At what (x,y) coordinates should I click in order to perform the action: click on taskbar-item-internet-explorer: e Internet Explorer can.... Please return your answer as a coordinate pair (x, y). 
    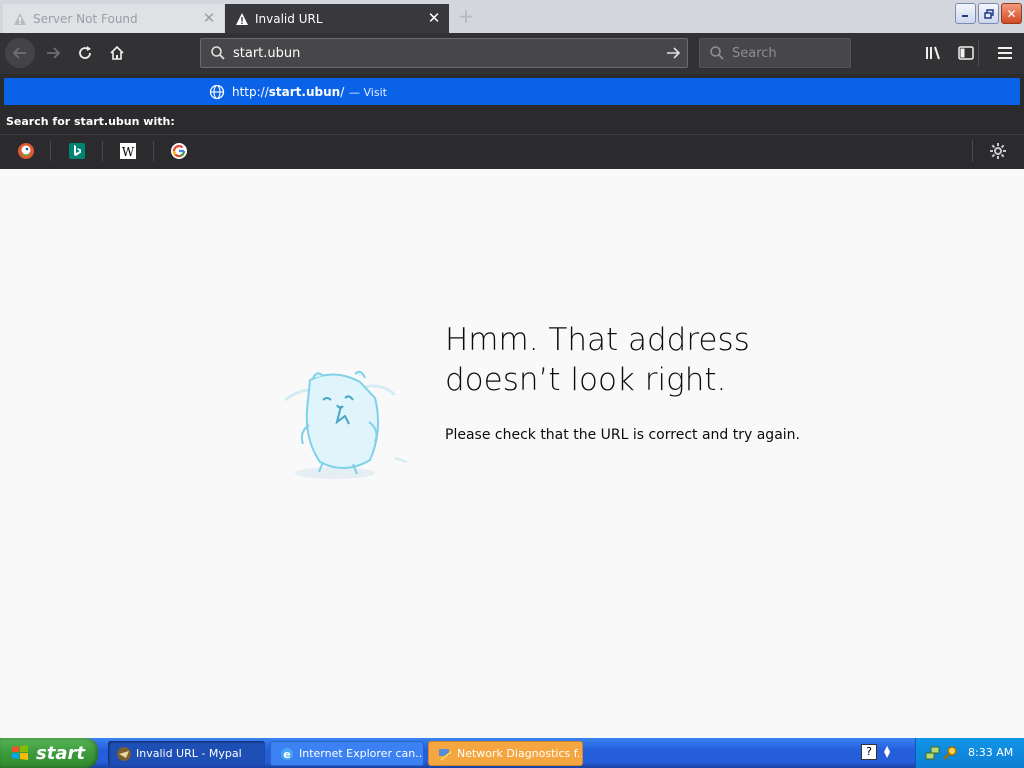
    Looking at the image, I should click on (347, 753).